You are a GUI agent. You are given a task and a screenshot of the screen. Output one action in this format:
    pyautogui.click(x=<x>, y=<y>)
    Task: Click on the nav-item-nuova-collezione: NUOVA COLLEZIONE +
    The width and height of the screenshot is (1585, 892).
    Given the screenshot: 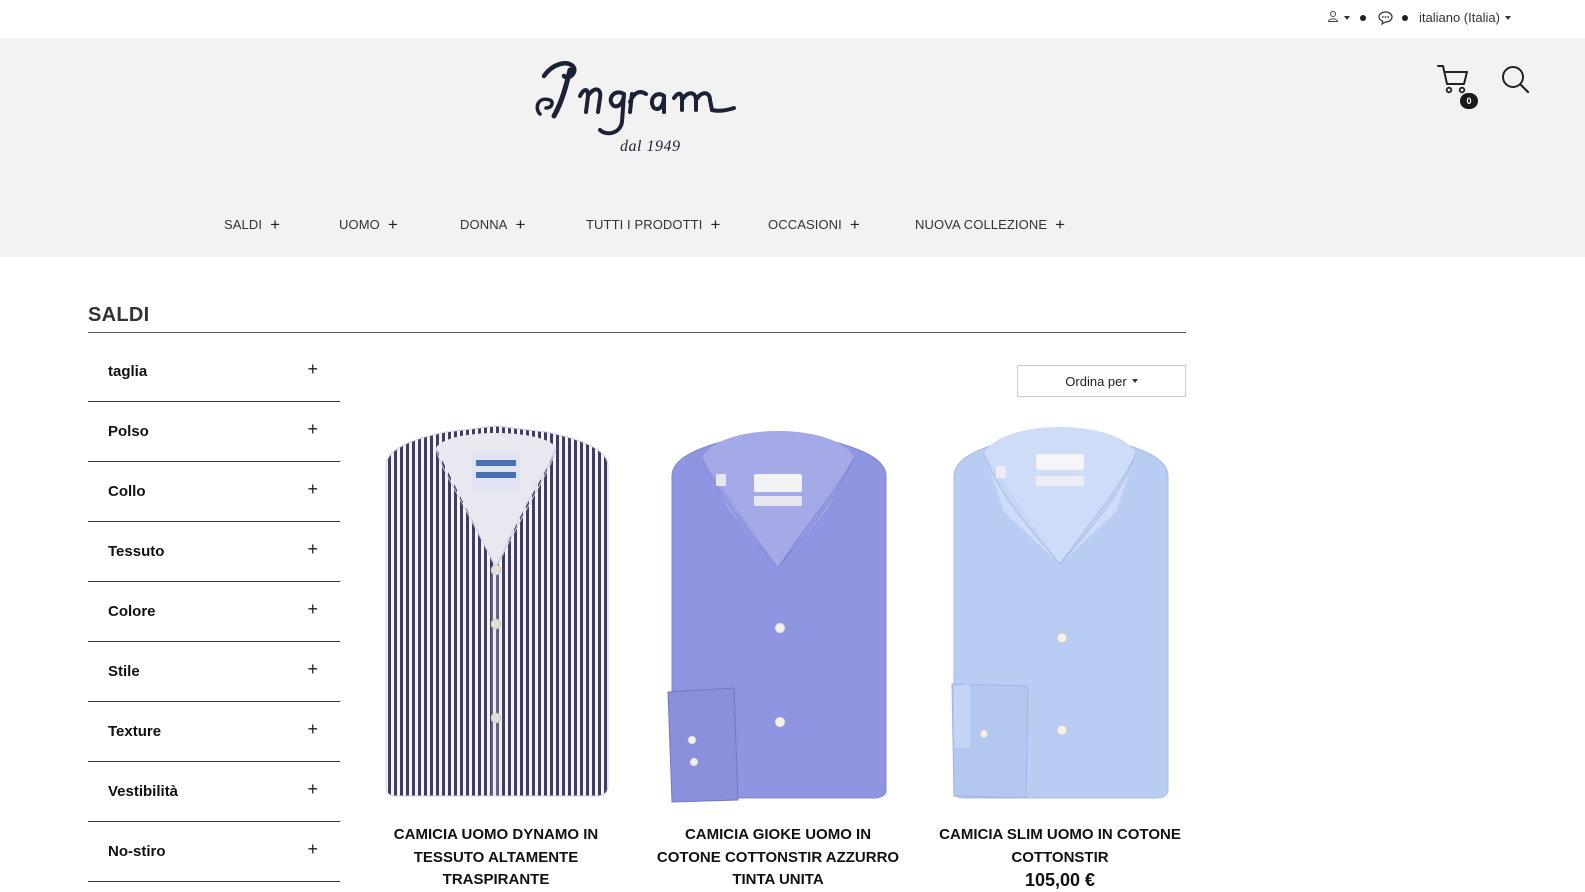 What is the action you would take?
    pyautogui.click(x=990, y=224)
    